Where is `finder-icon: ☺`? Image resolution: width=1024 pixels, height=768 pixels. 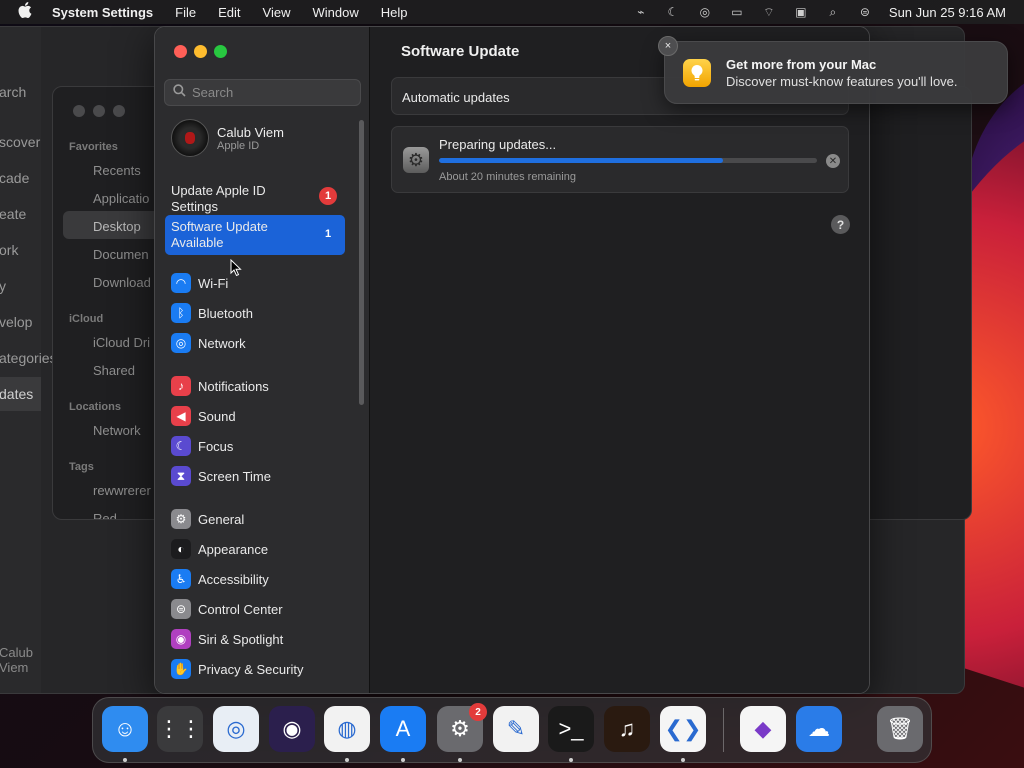
finder-icon: ☺ is located at coordinates (125, 729).